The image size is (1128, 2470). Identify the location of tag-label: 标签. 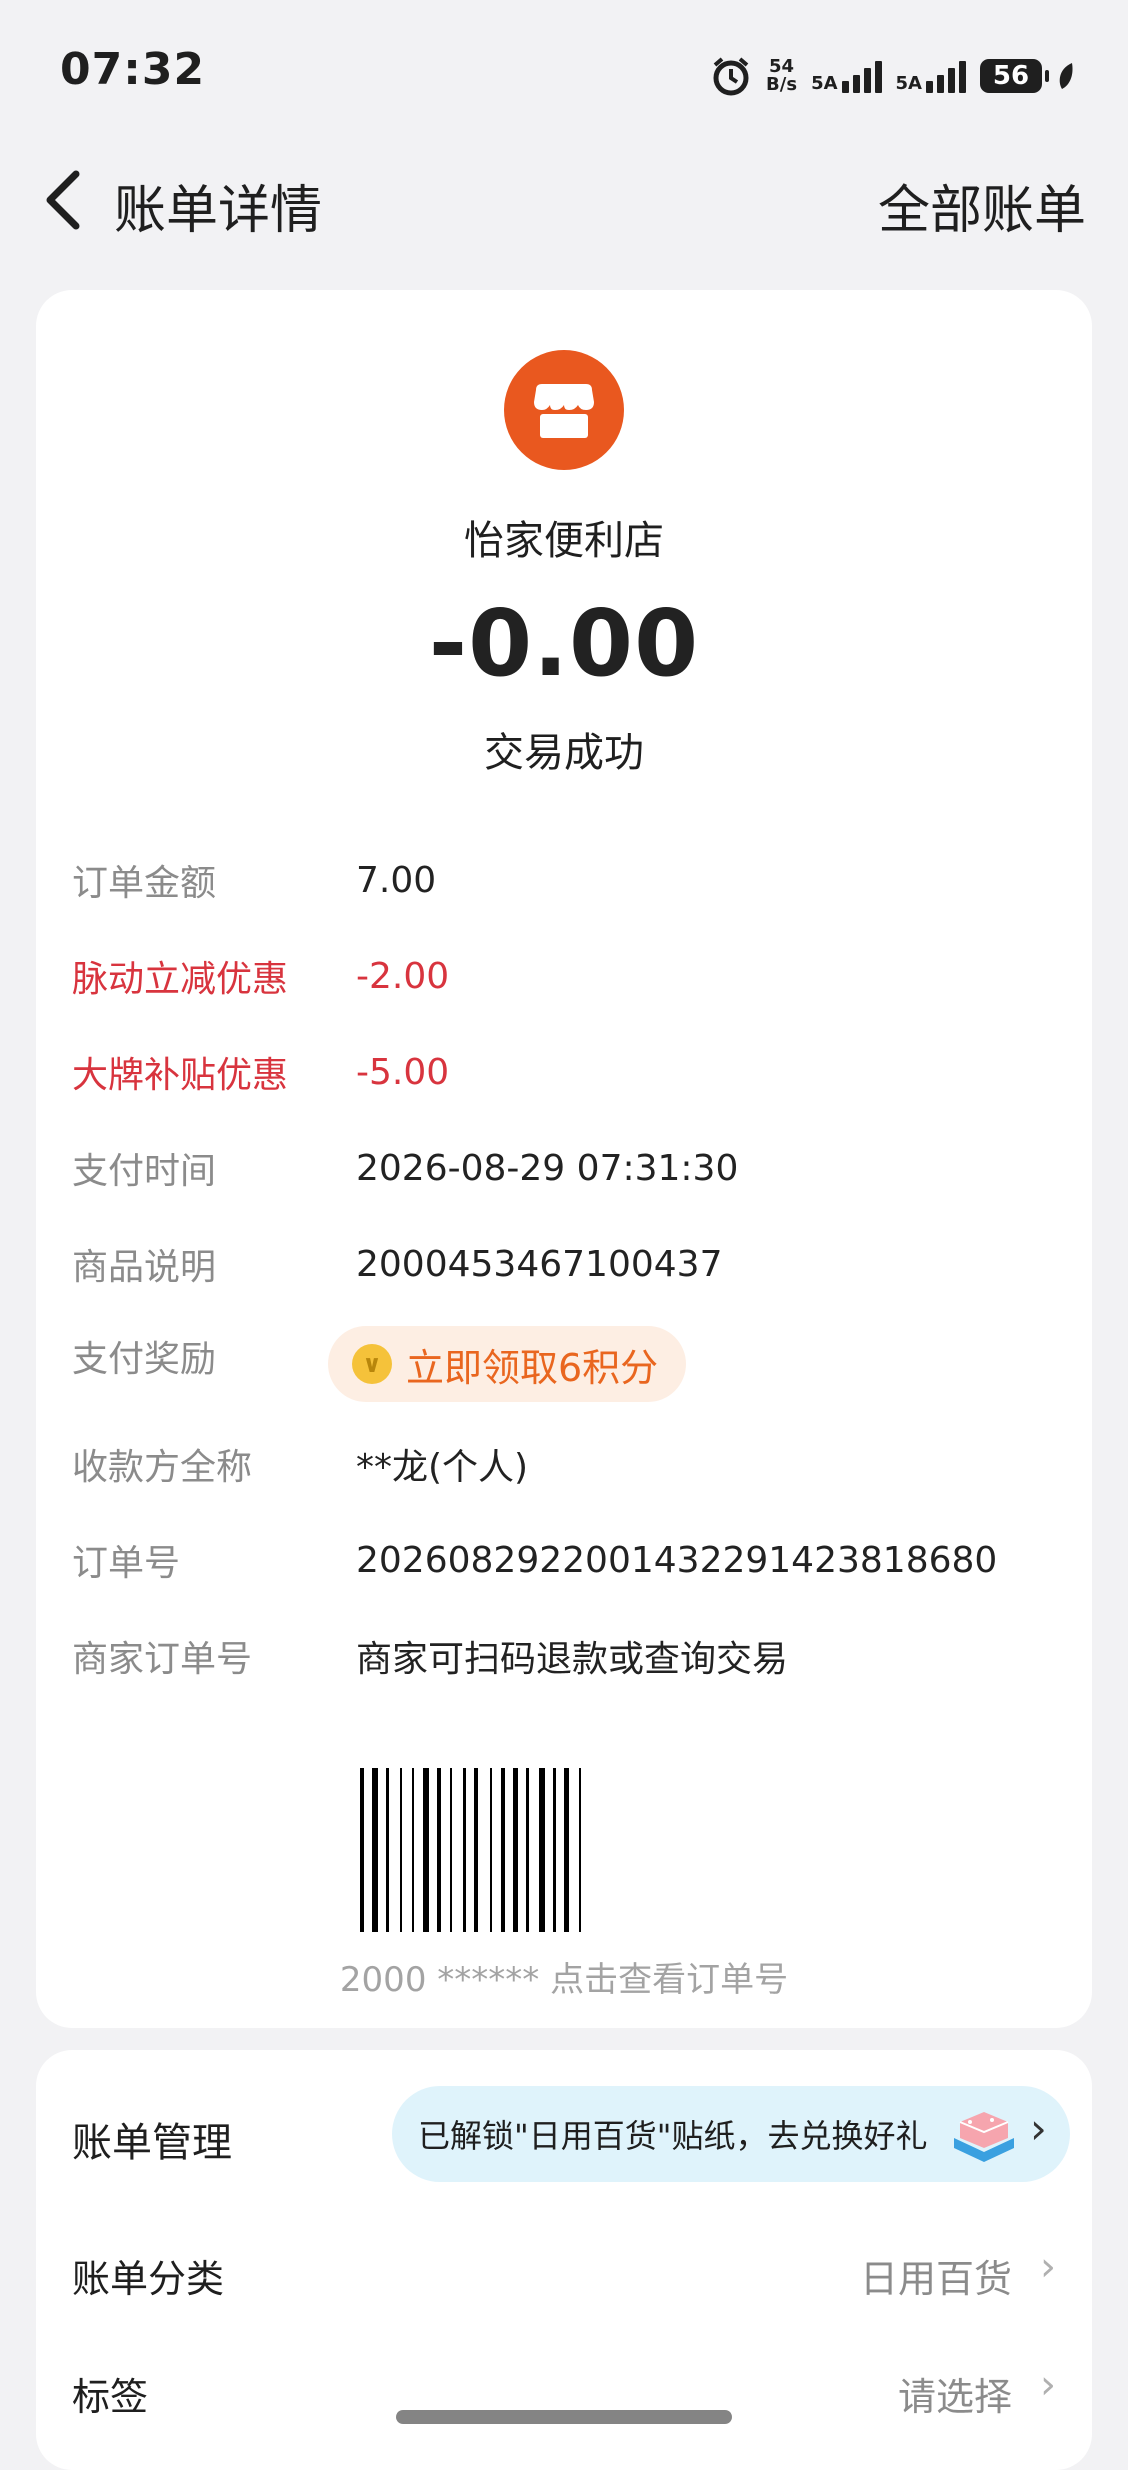
(110, 2397).